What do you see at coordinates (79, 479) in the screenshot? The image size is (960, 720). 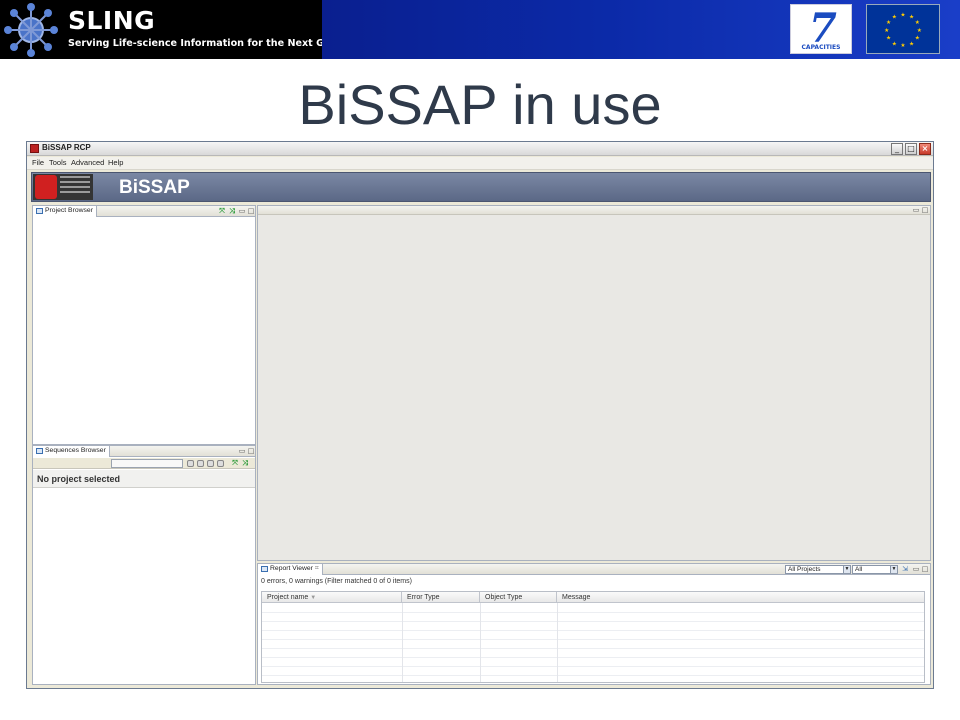 I see `no-project-message: No project selected` at bounding box center [79, 479].